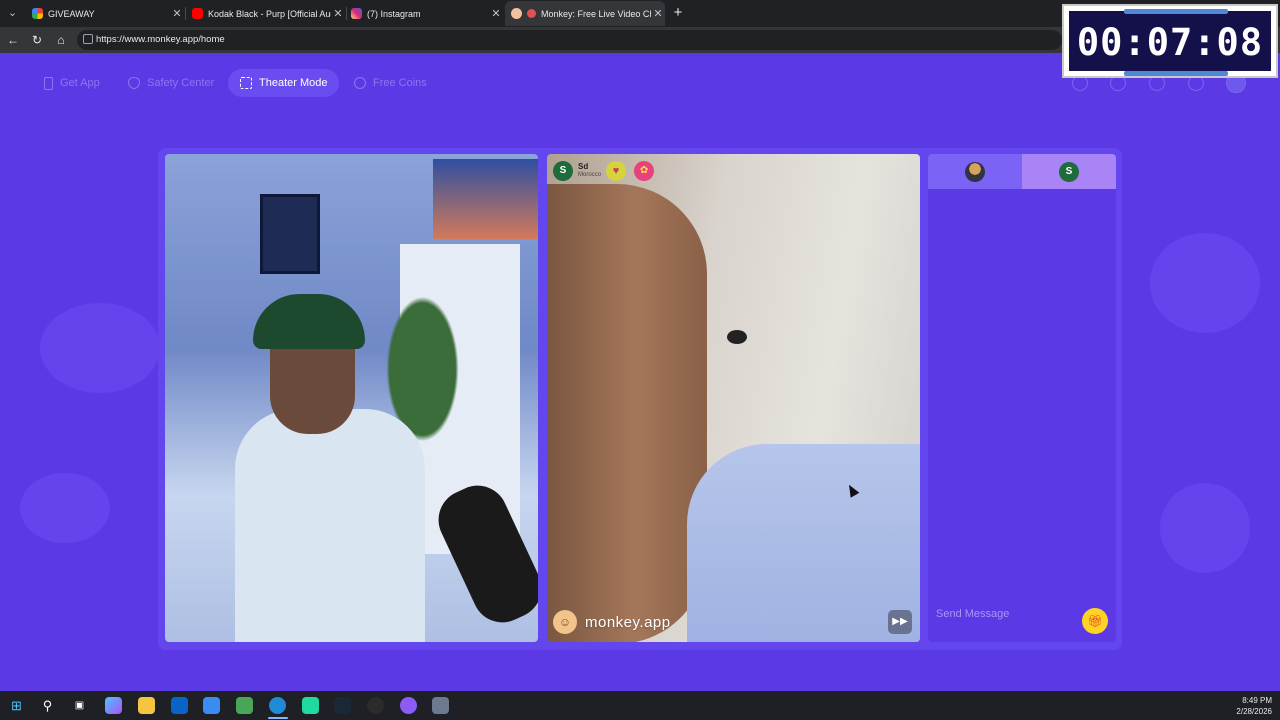  I want to click on poster, so click(290, 234).